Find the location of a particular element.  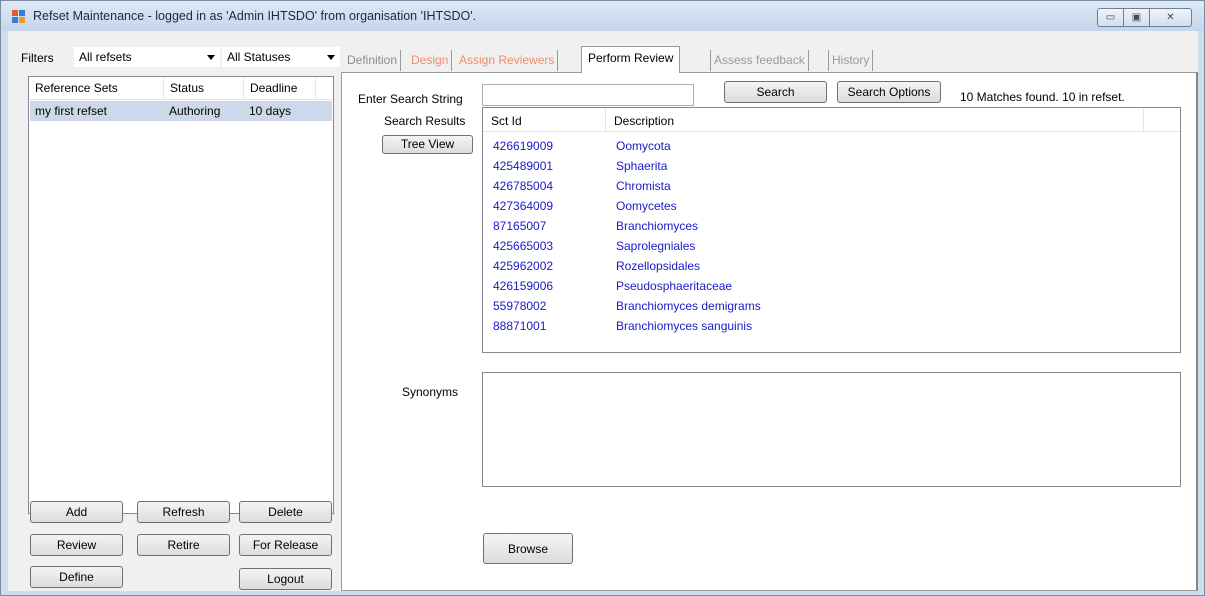

search-string-label: Enter Search String is located at coordinates (410, 99).